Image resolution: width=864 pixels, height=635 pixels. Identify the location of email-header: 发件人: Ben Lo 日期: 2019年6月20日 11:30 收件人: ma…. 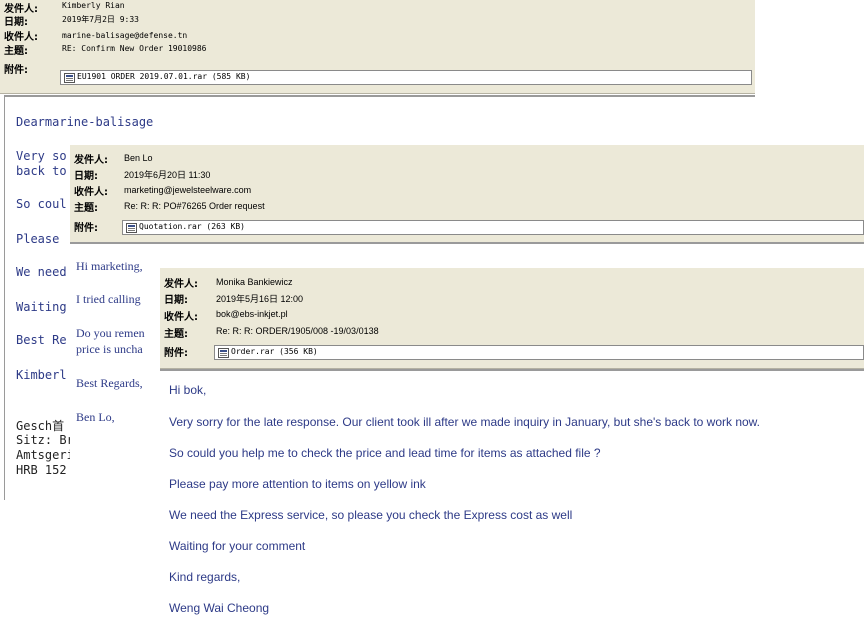
(467, 194).